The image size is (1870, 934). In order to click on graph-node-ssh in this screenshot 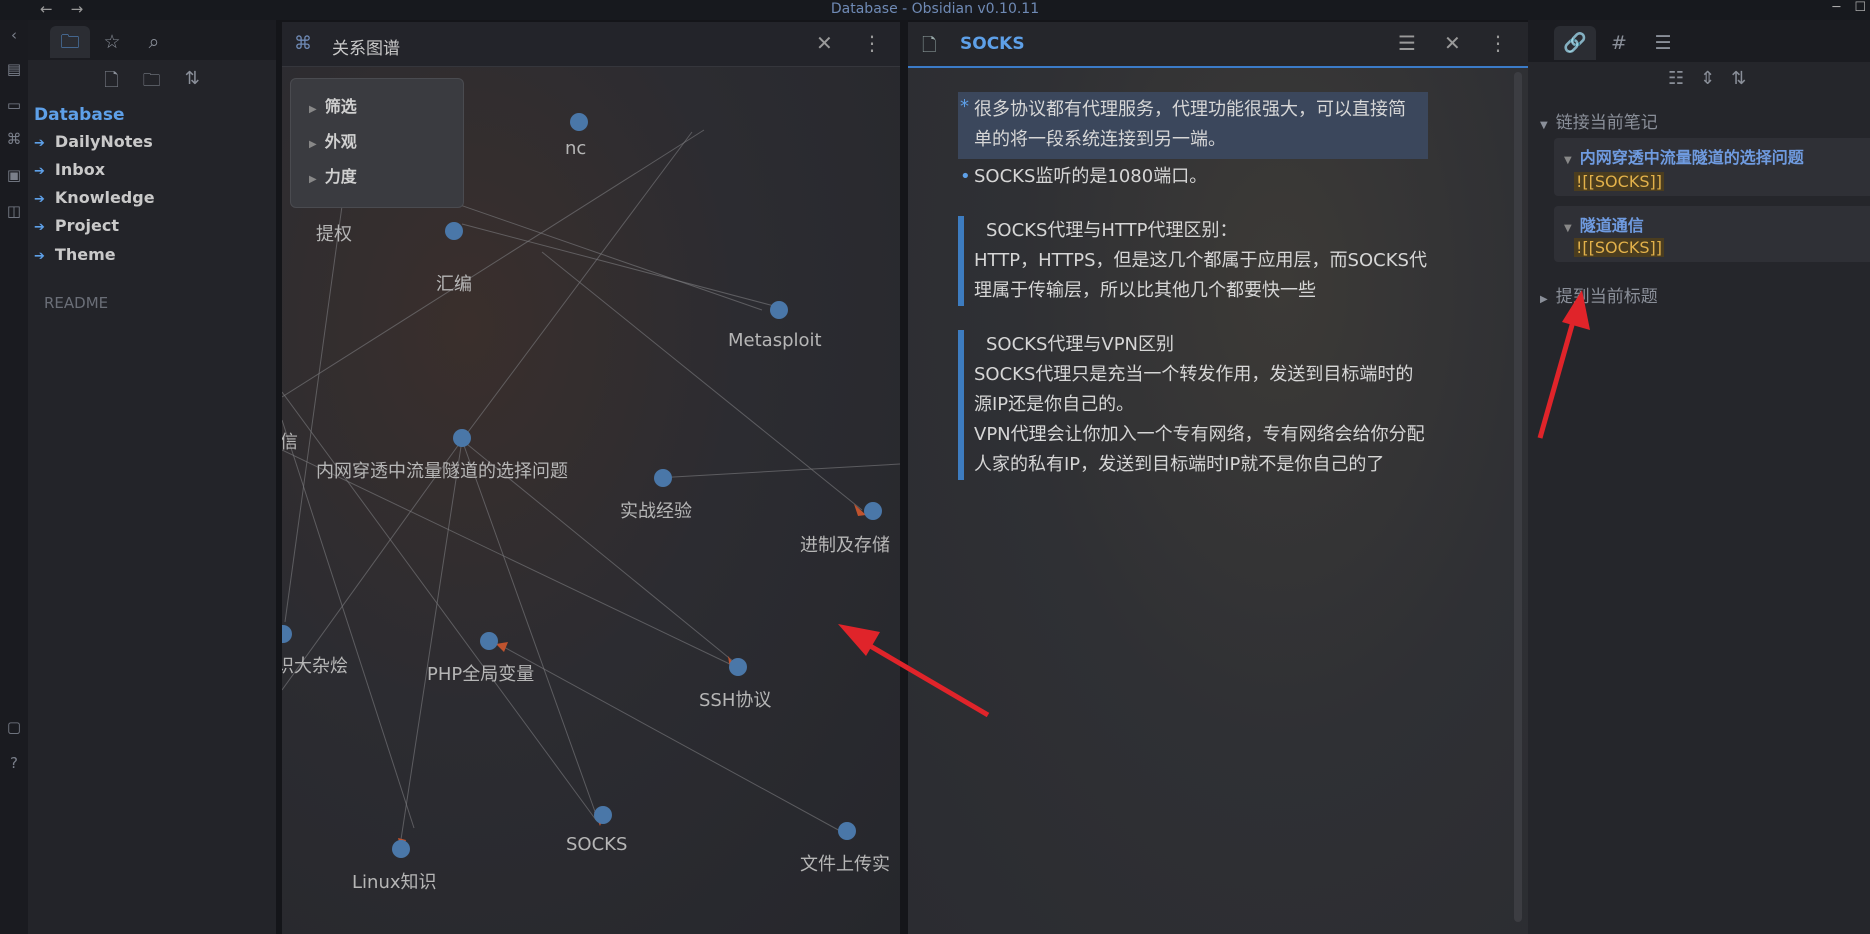, I will do `click(738, 667)`.